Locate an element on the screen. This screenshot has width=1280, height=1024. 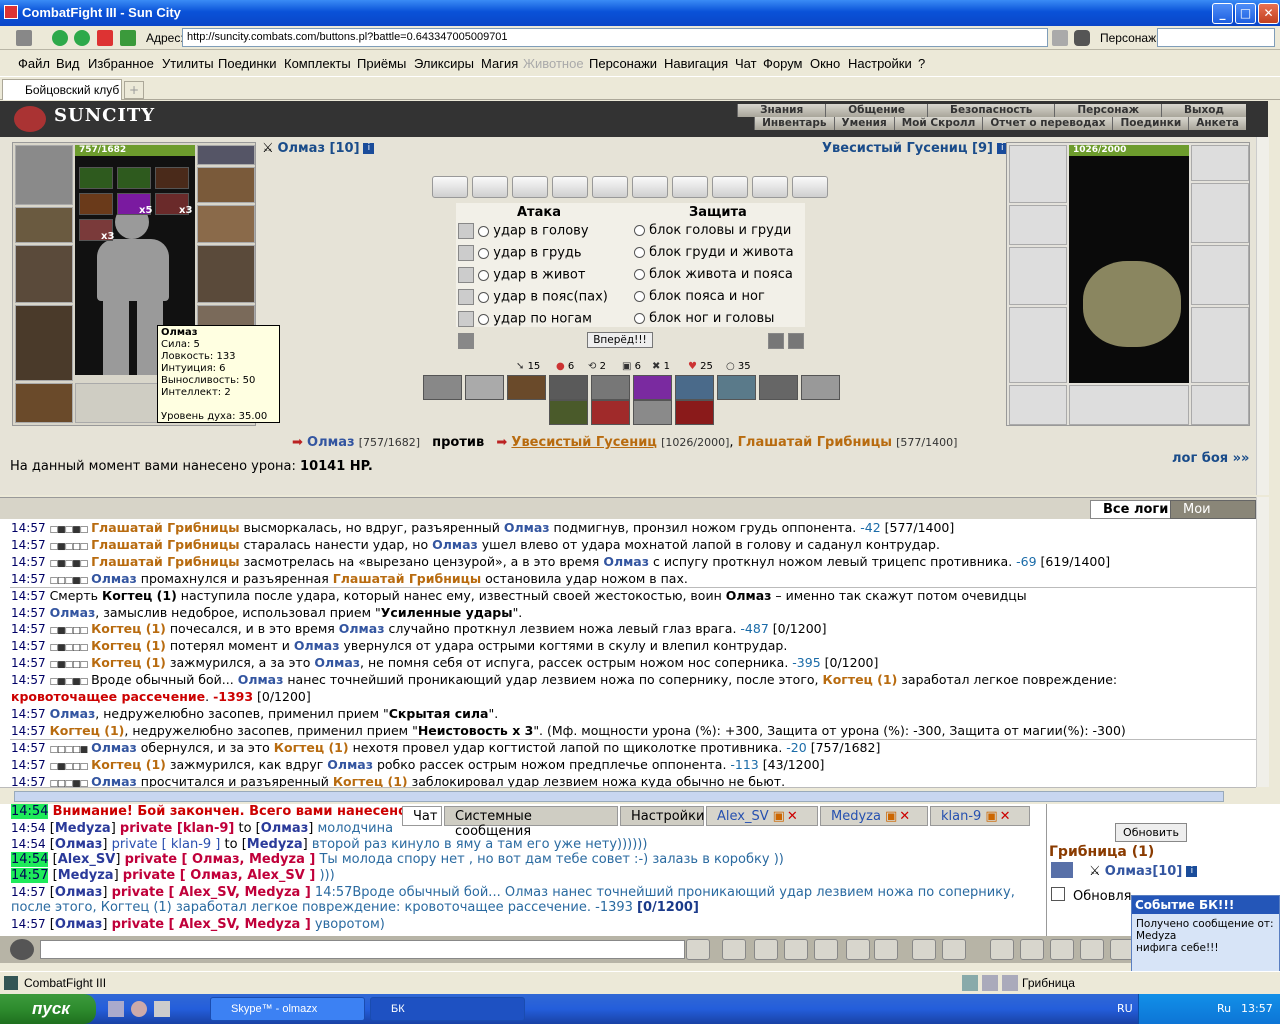
forward-button: Вперёд!!! is located at coordinates (620, 340).